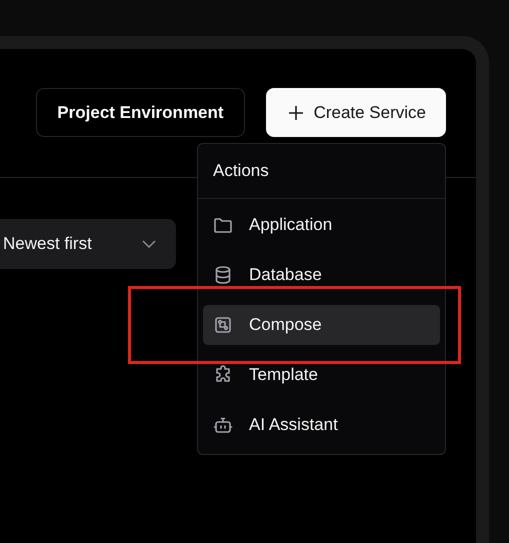  What do you see at coordinates (321, 374) in the screenshot?
I see `menu-item: Template` at bounding box center [321, 374].